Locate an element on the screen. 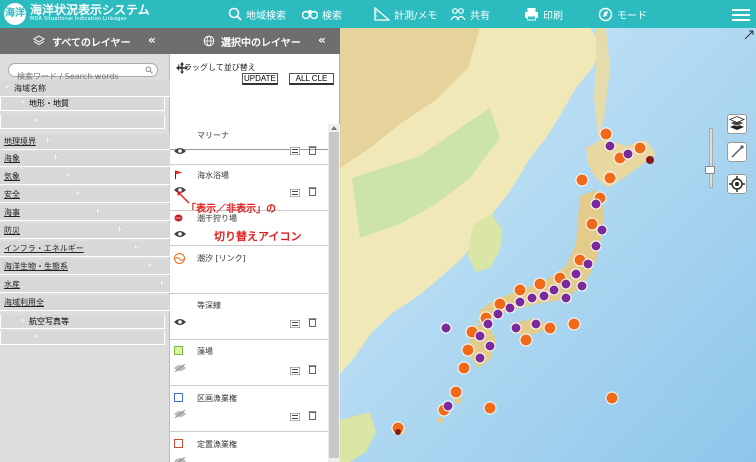  all-clear-button: ALL CLE is located at coordinates (311, 79).